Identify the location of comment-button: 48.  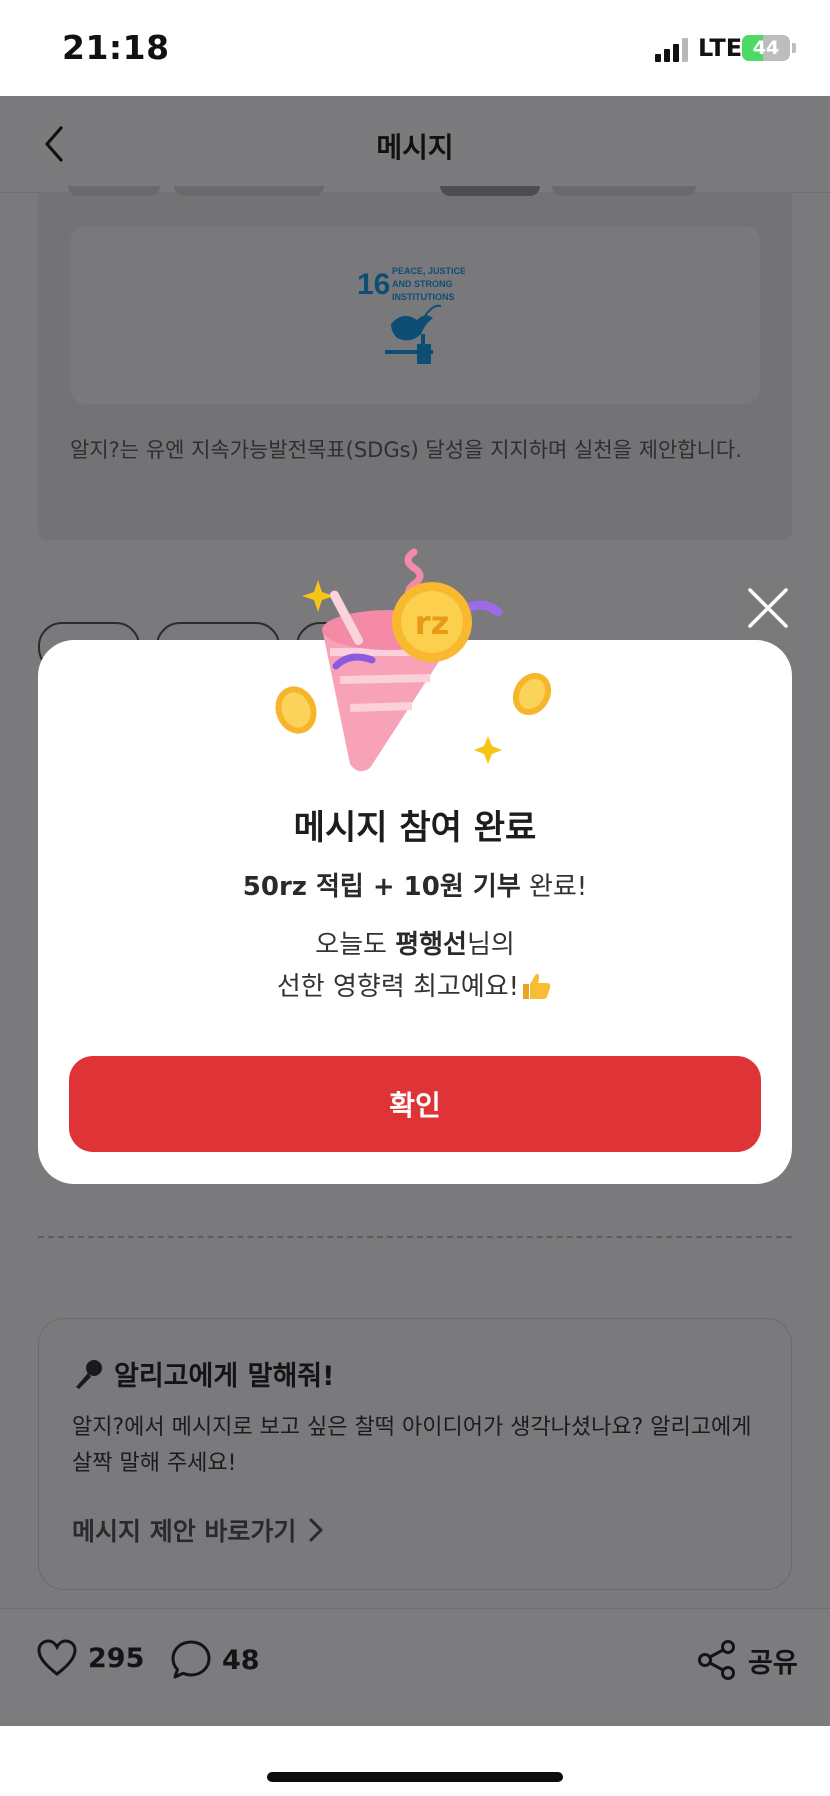
(215, 1660).